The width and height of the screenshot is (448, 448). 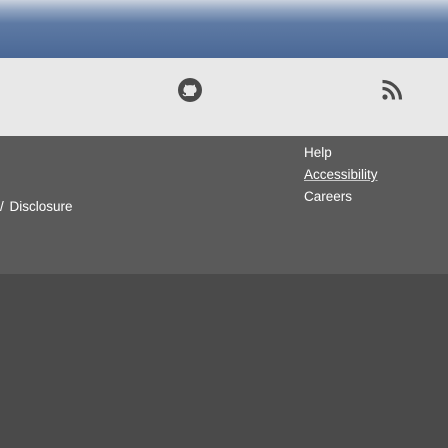 I want to click on footer-links-column: Help Accessibility Careers, so click(x=341, y=175).